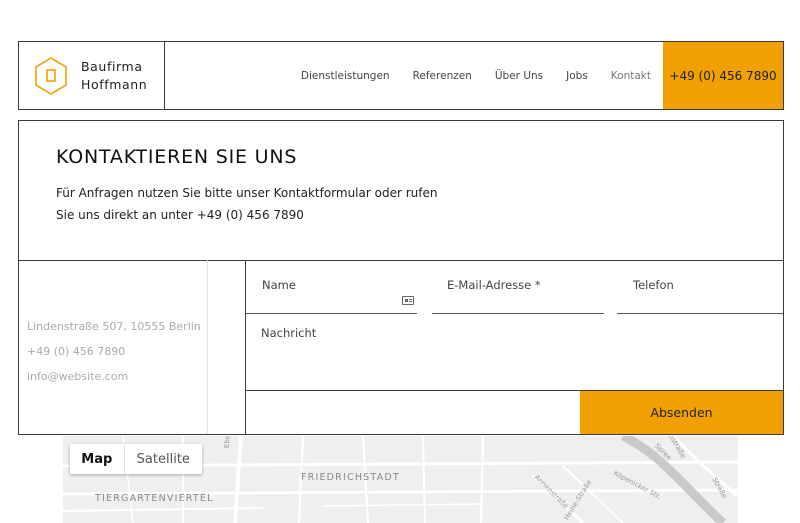 Image resolution: width=800 pixels, height=523 pixels. What do you see at coordinates (653, 285) in the screenshot?
I see `phone-field-label: Telefon` at bounding box center [653, 285].